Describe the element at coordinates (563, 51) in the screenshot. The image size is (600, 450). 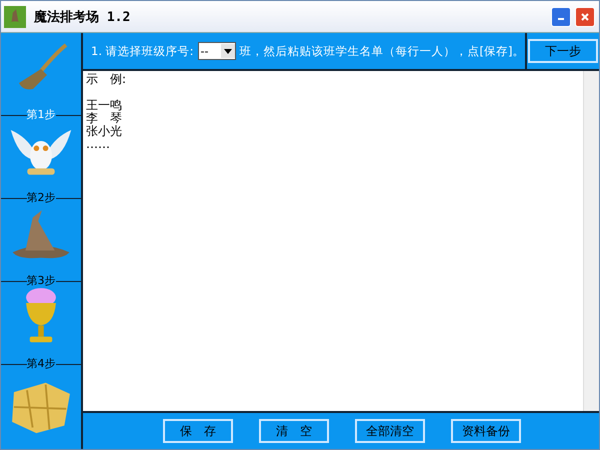
I see `next-step-button: 下一步` at that location.